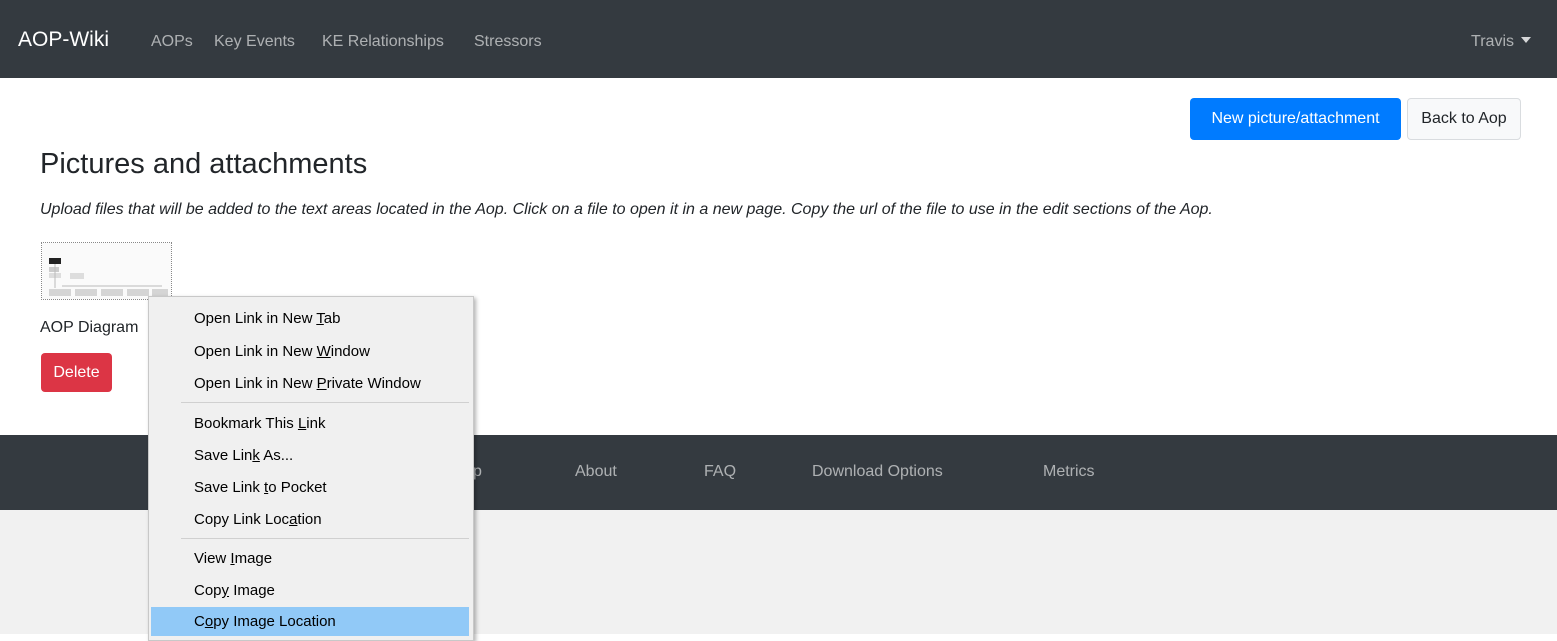 The height and width of the screenshot is (641, 1557). I want to click on menu-item-copy-image-location: Copy Image Location, so click(310, 621).